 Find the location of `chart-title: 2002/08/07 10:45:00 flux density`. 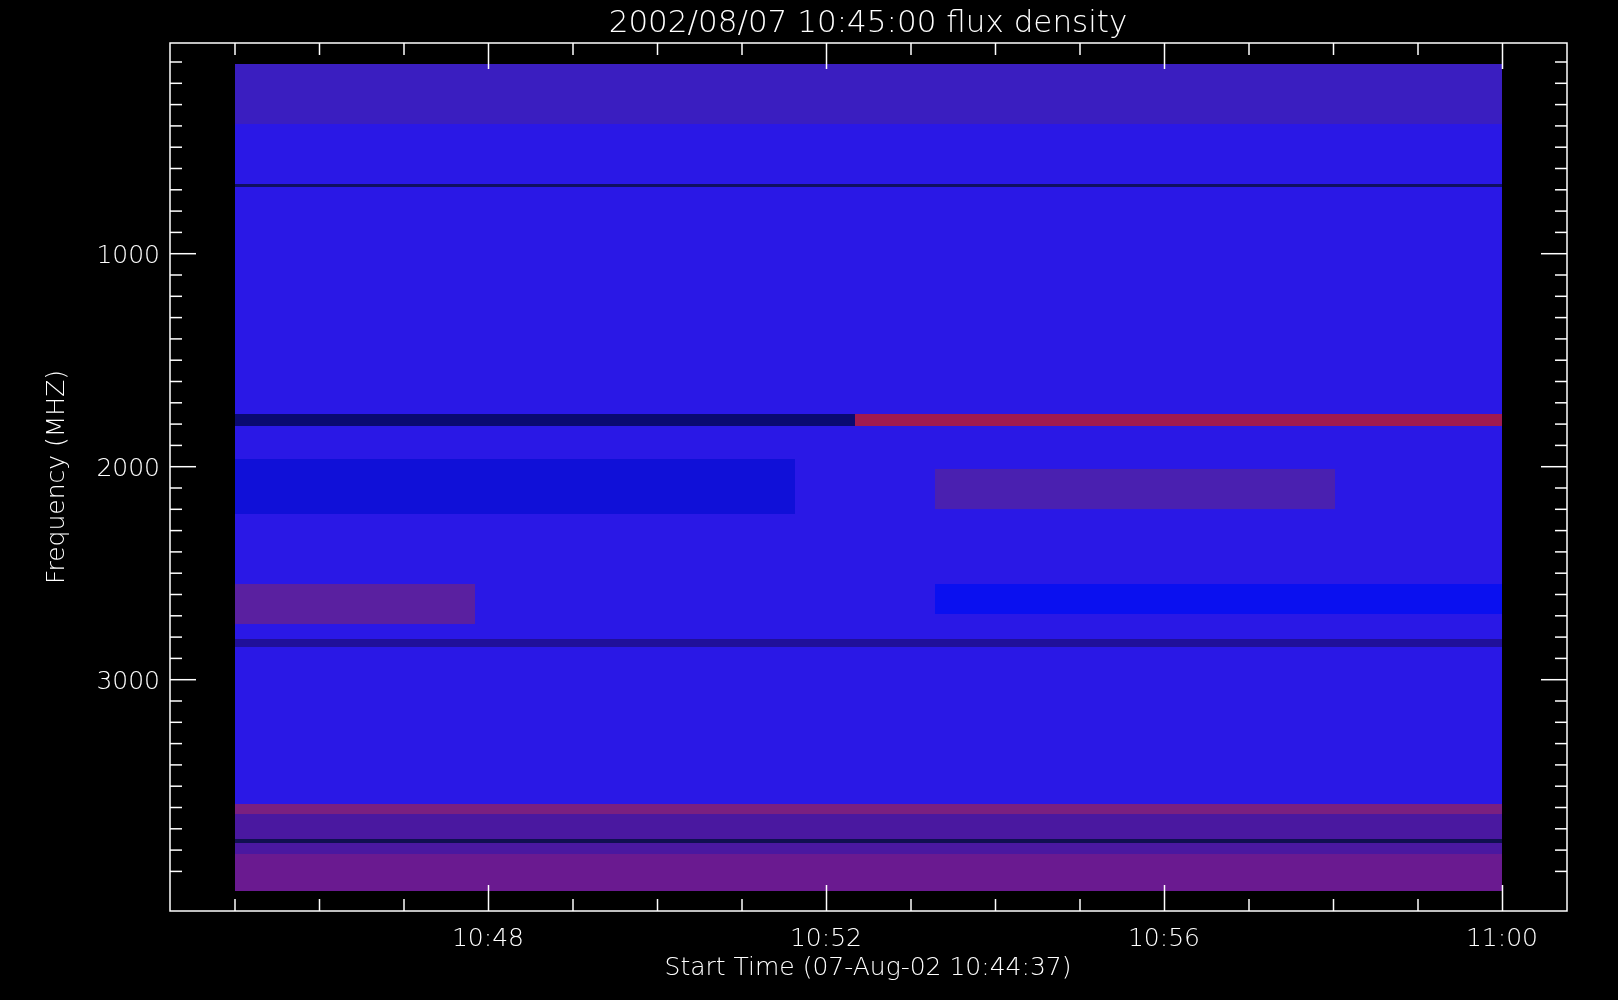

chart-title: 2002/08/07 10:45:00 flux density is located at coordinates (868, 21).